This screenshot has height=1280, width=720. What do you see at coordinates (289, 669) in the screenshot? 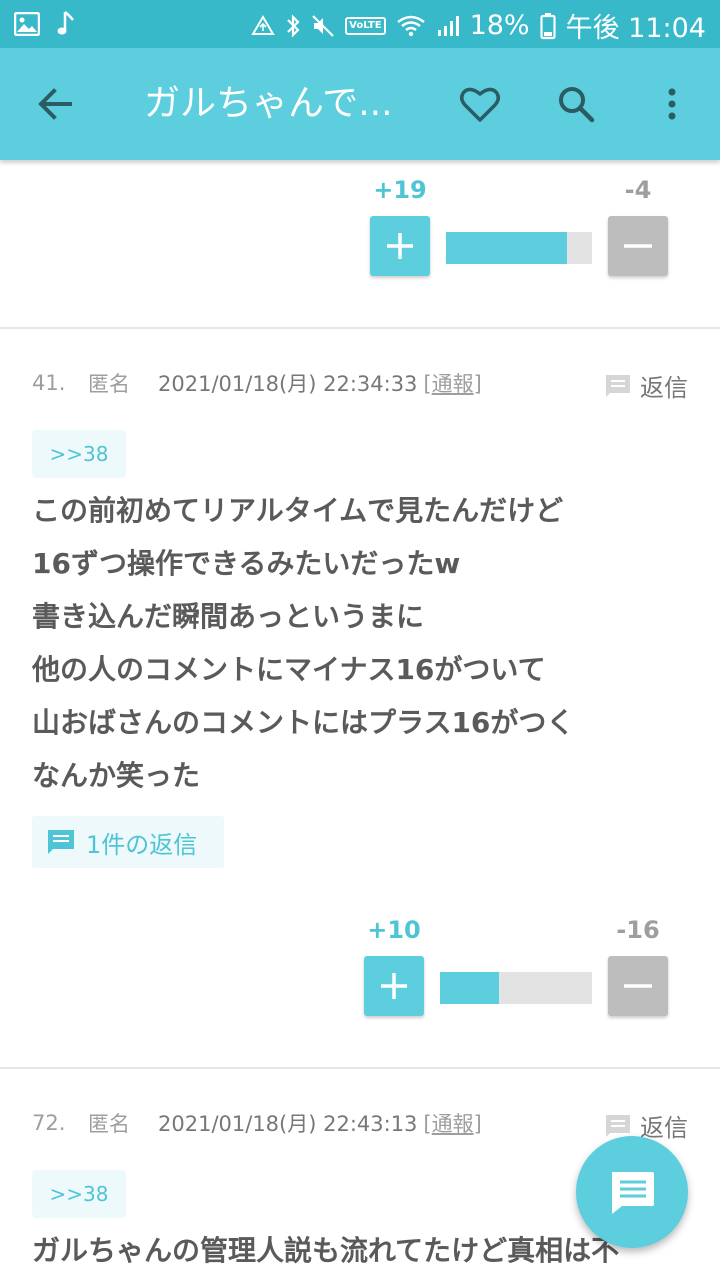
I see `comment-line: 他の人のコメントにマイナス16がついて` at bounding box center [289, 669].